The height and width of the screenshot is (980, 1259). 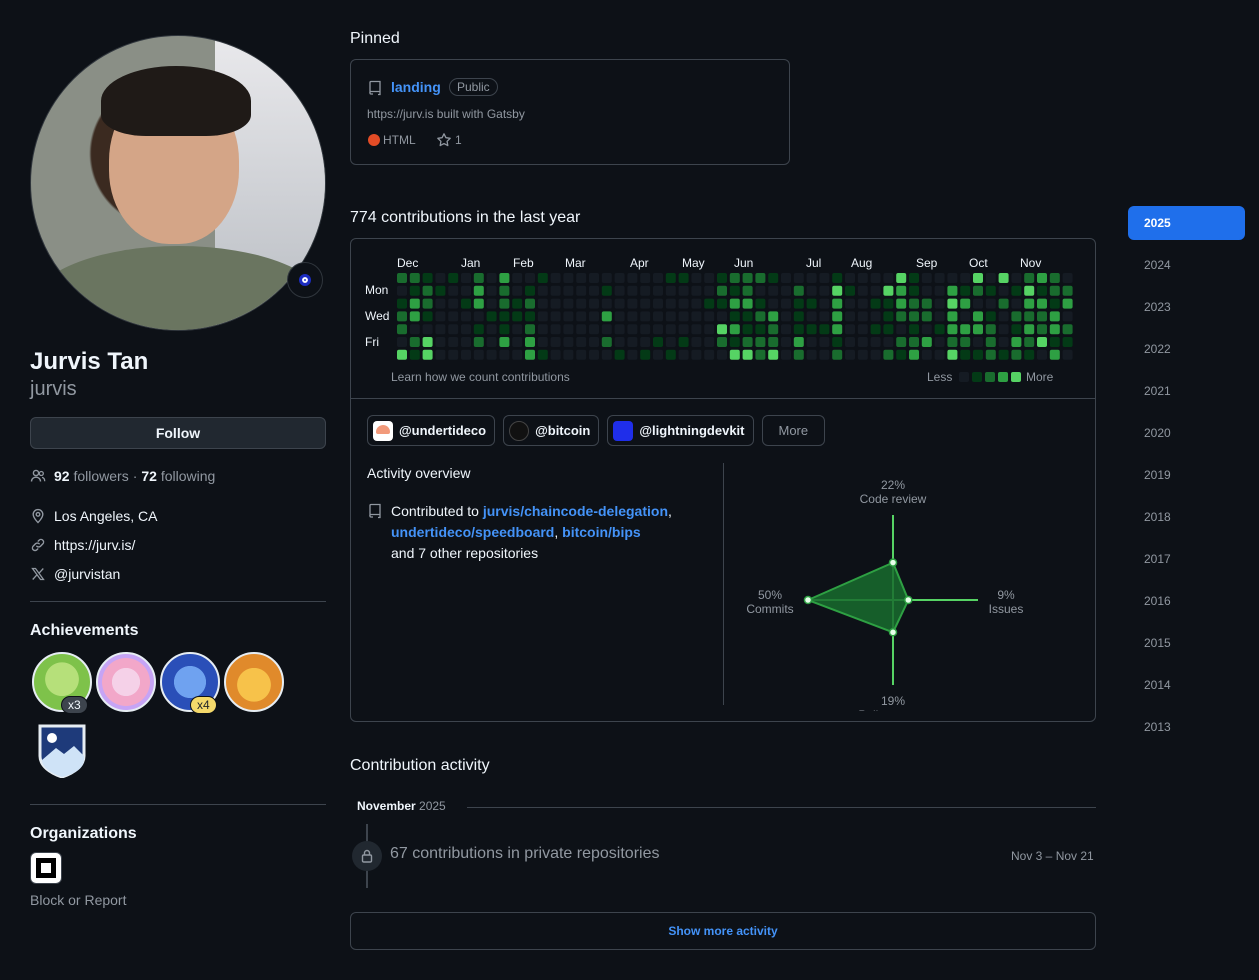 What do you see at coordinates (1186, 601) in the screenshot?
I see `year-link-2016: 2016` at bounding box center [1186, 601].